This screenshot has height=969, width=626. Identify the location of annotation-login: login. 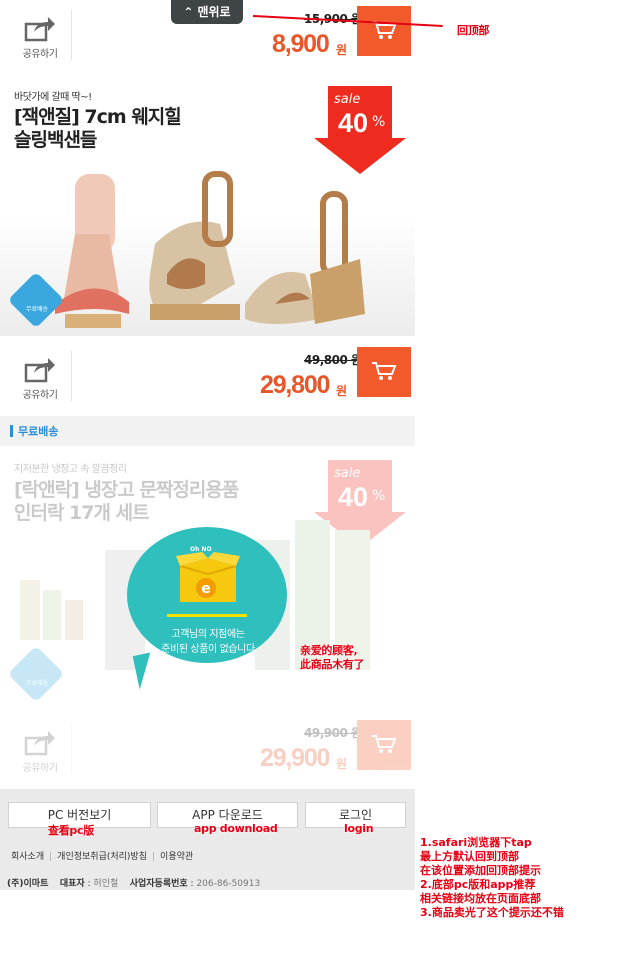
(359, 828).